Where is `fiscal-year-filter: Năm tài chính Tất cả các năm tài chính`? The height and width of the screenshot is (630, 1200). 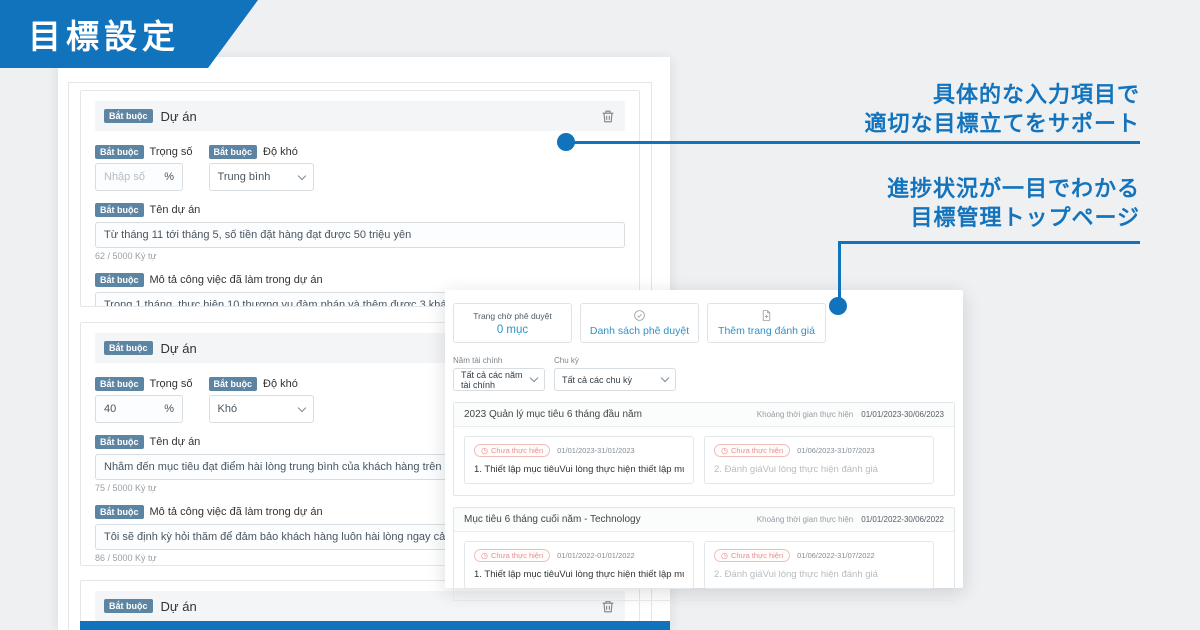
fiscal-year-filter: Năm tài chính Tất cả các năm tài chính is located at coordinates (499, 373).